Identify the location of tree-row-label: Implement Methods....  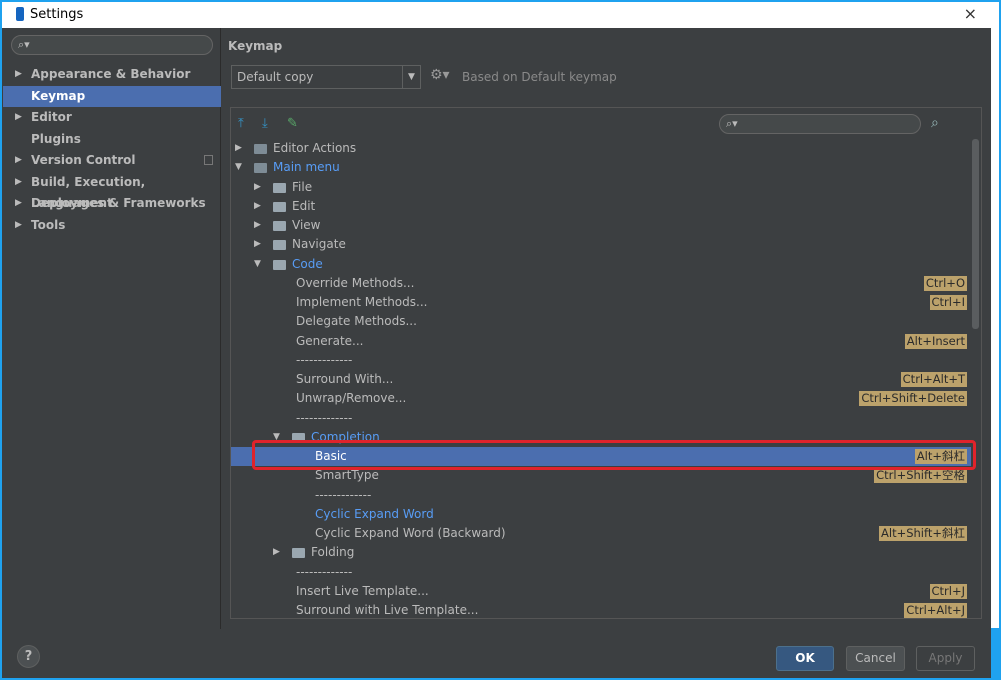
(362, 302).